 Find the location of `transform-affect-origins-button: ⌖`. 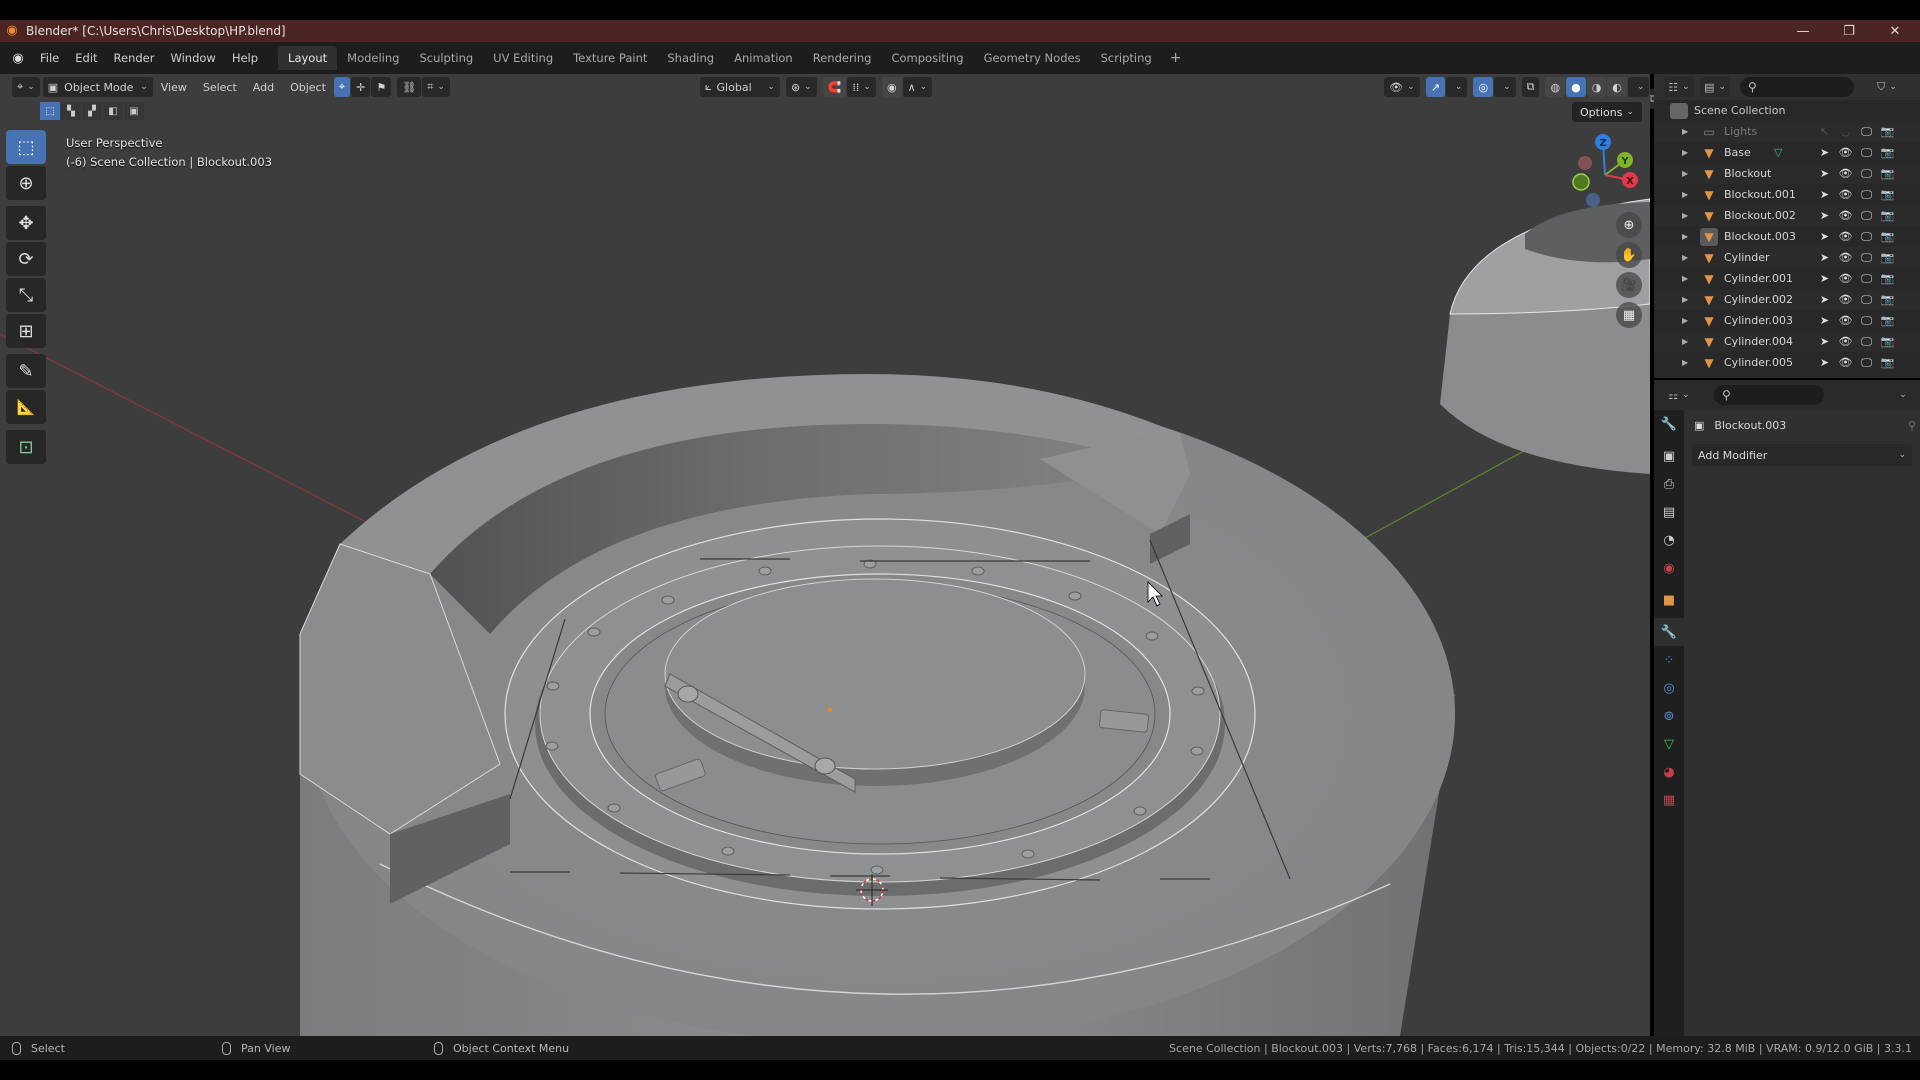

transform-affect-origins-button: ⌖ is located at coordinates (342, 87).